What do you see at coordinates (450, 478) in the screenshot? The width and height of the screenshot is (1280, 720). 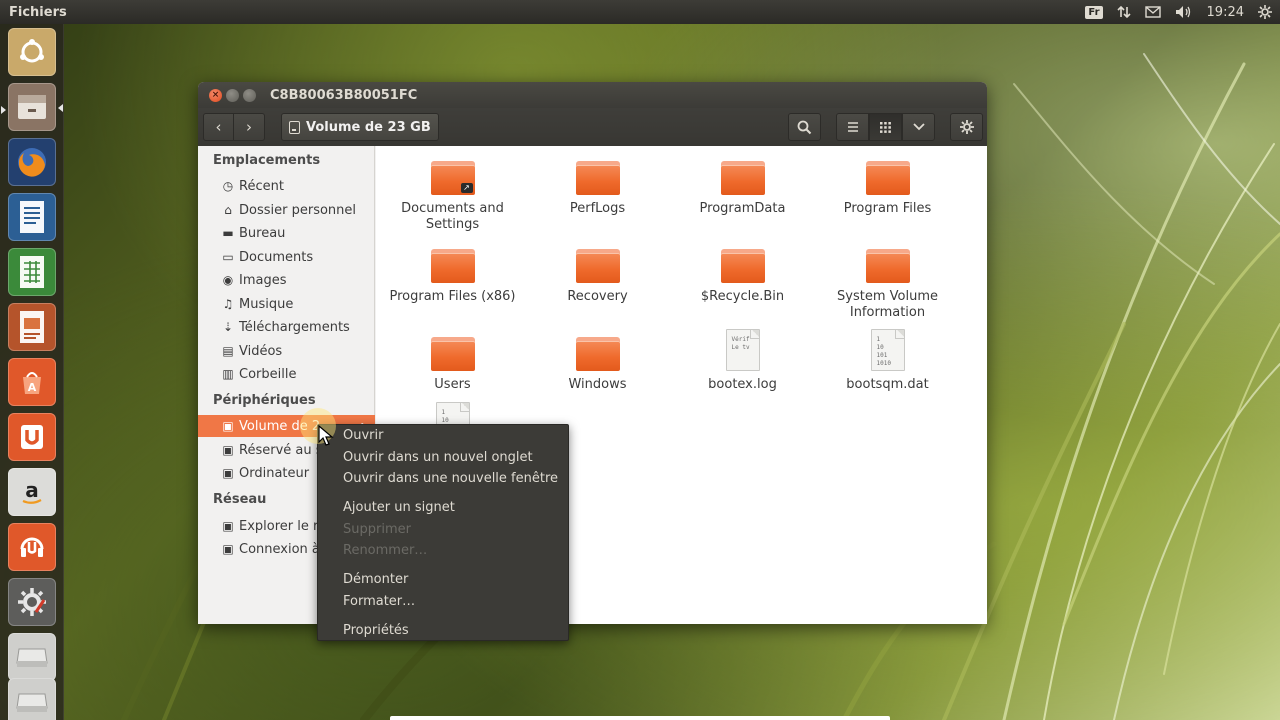 I see `menu-item-open-new-window: Ouvrir dans une nouvelle fenêtre` at bounding box center [450, 478].